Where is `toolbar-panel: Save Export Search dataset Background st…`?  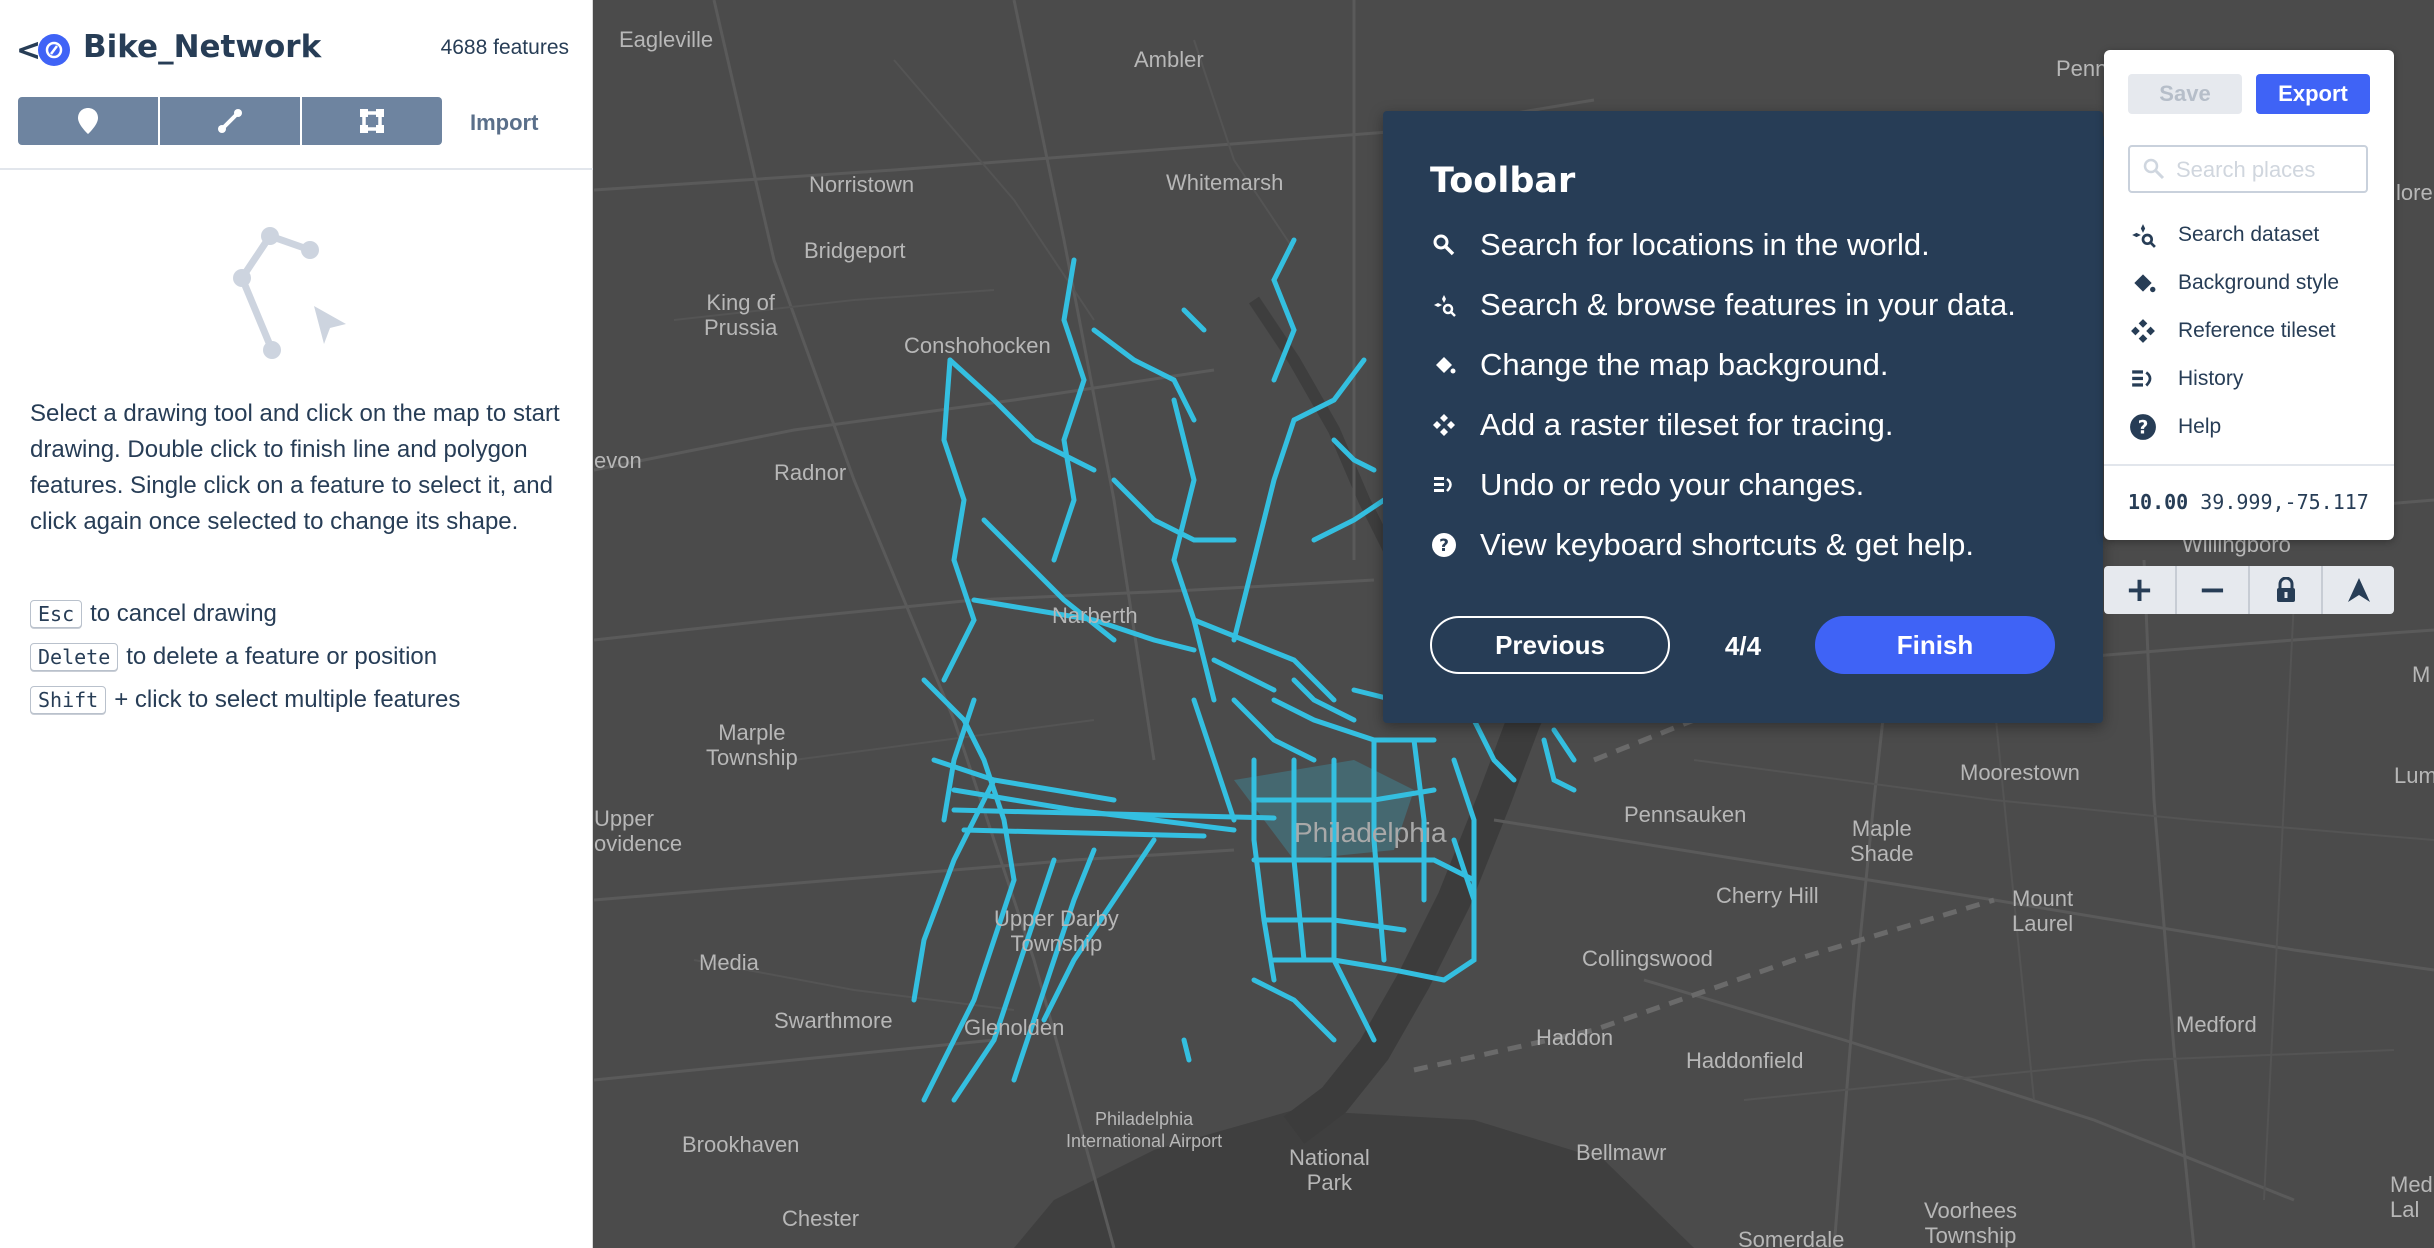 toolbar-panel: Save Export Search dataset Background st… is located at coordinates (2249, 295).